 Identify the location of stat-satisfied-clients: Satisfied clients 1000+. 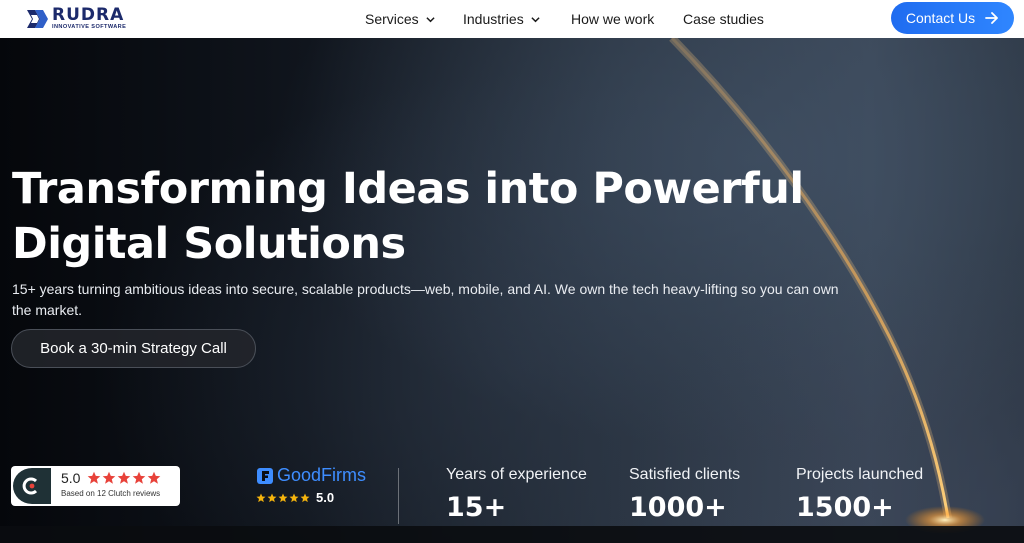
(684, 494).